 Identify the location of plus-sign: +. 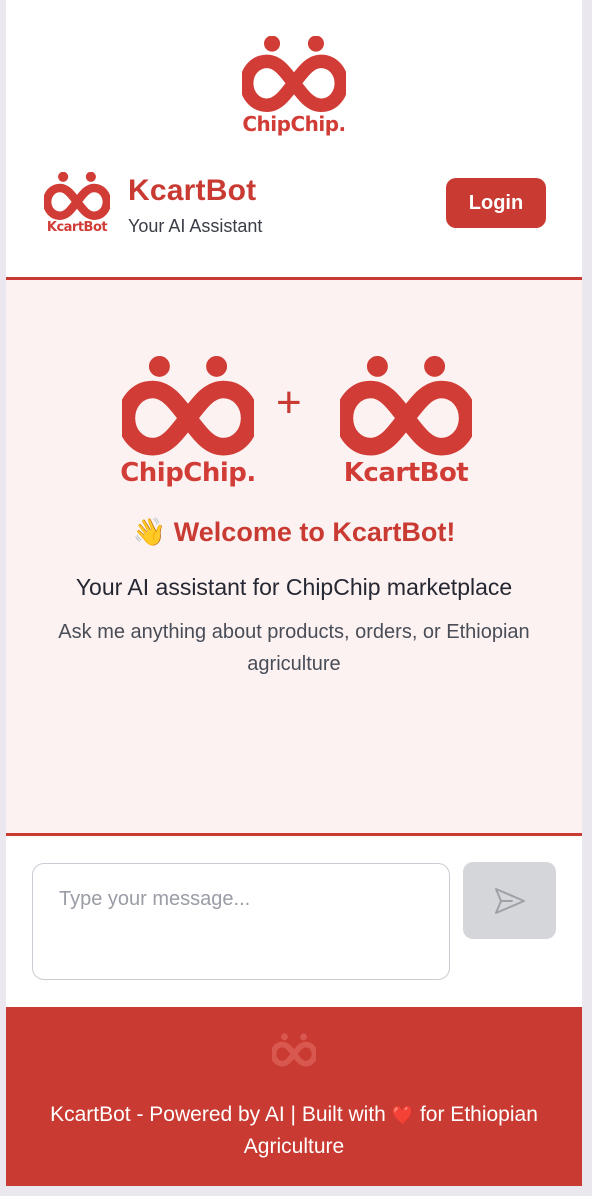
(289, 402).